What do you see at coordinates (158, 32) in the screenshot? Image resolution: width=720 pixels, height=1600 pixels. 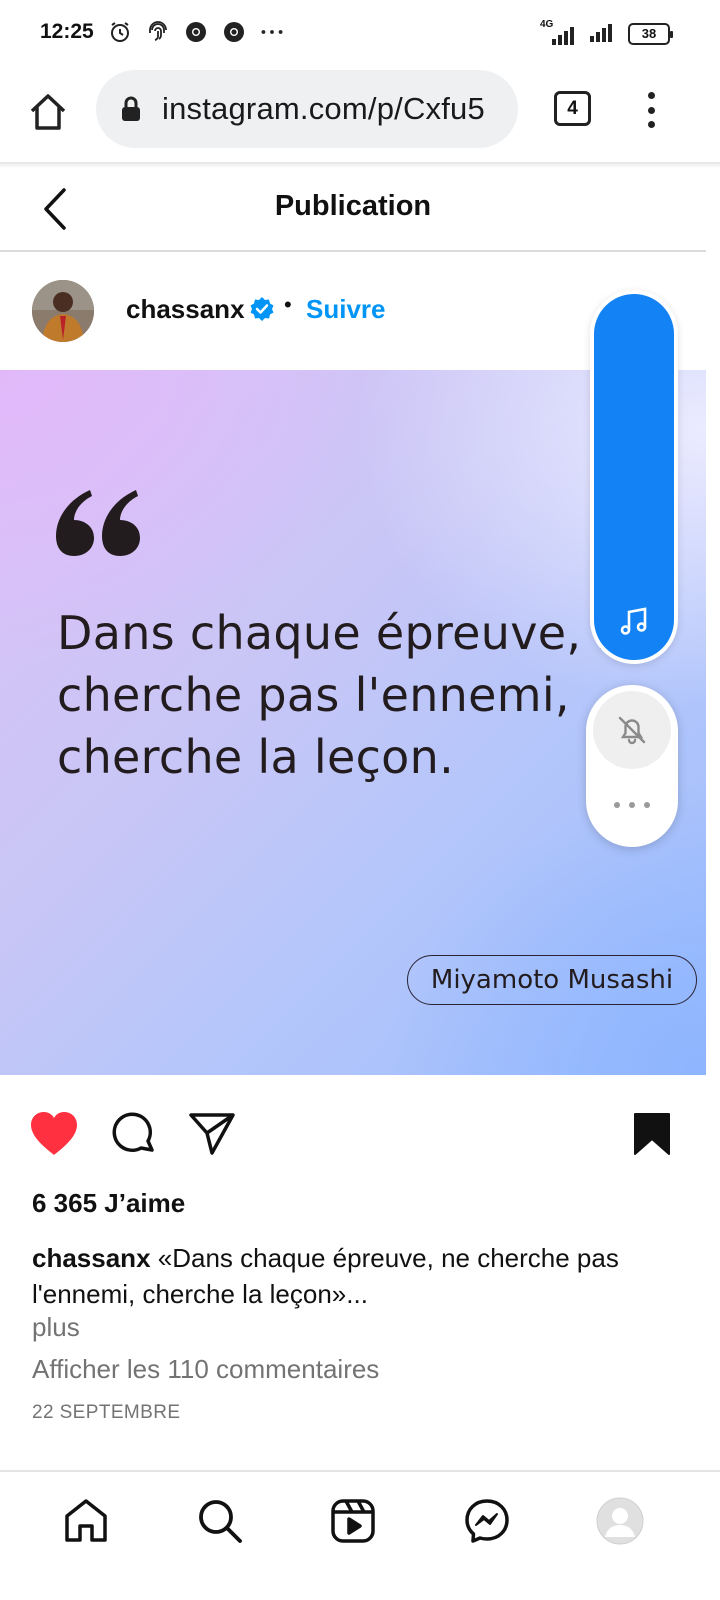 I see `fingerprint-icon` at bounding box center [158, 32].